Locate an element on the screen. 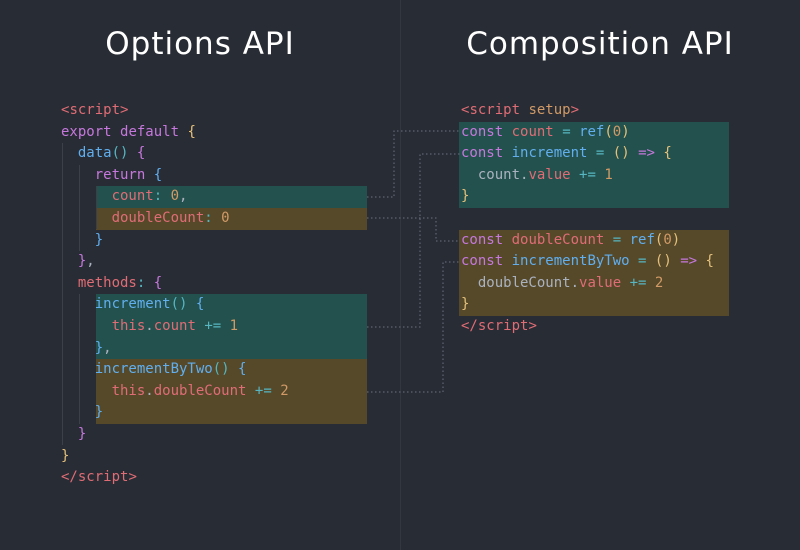 This screenshot has height=550, width=800. connector-incrementbytwo is located at coordinates (413, 327).